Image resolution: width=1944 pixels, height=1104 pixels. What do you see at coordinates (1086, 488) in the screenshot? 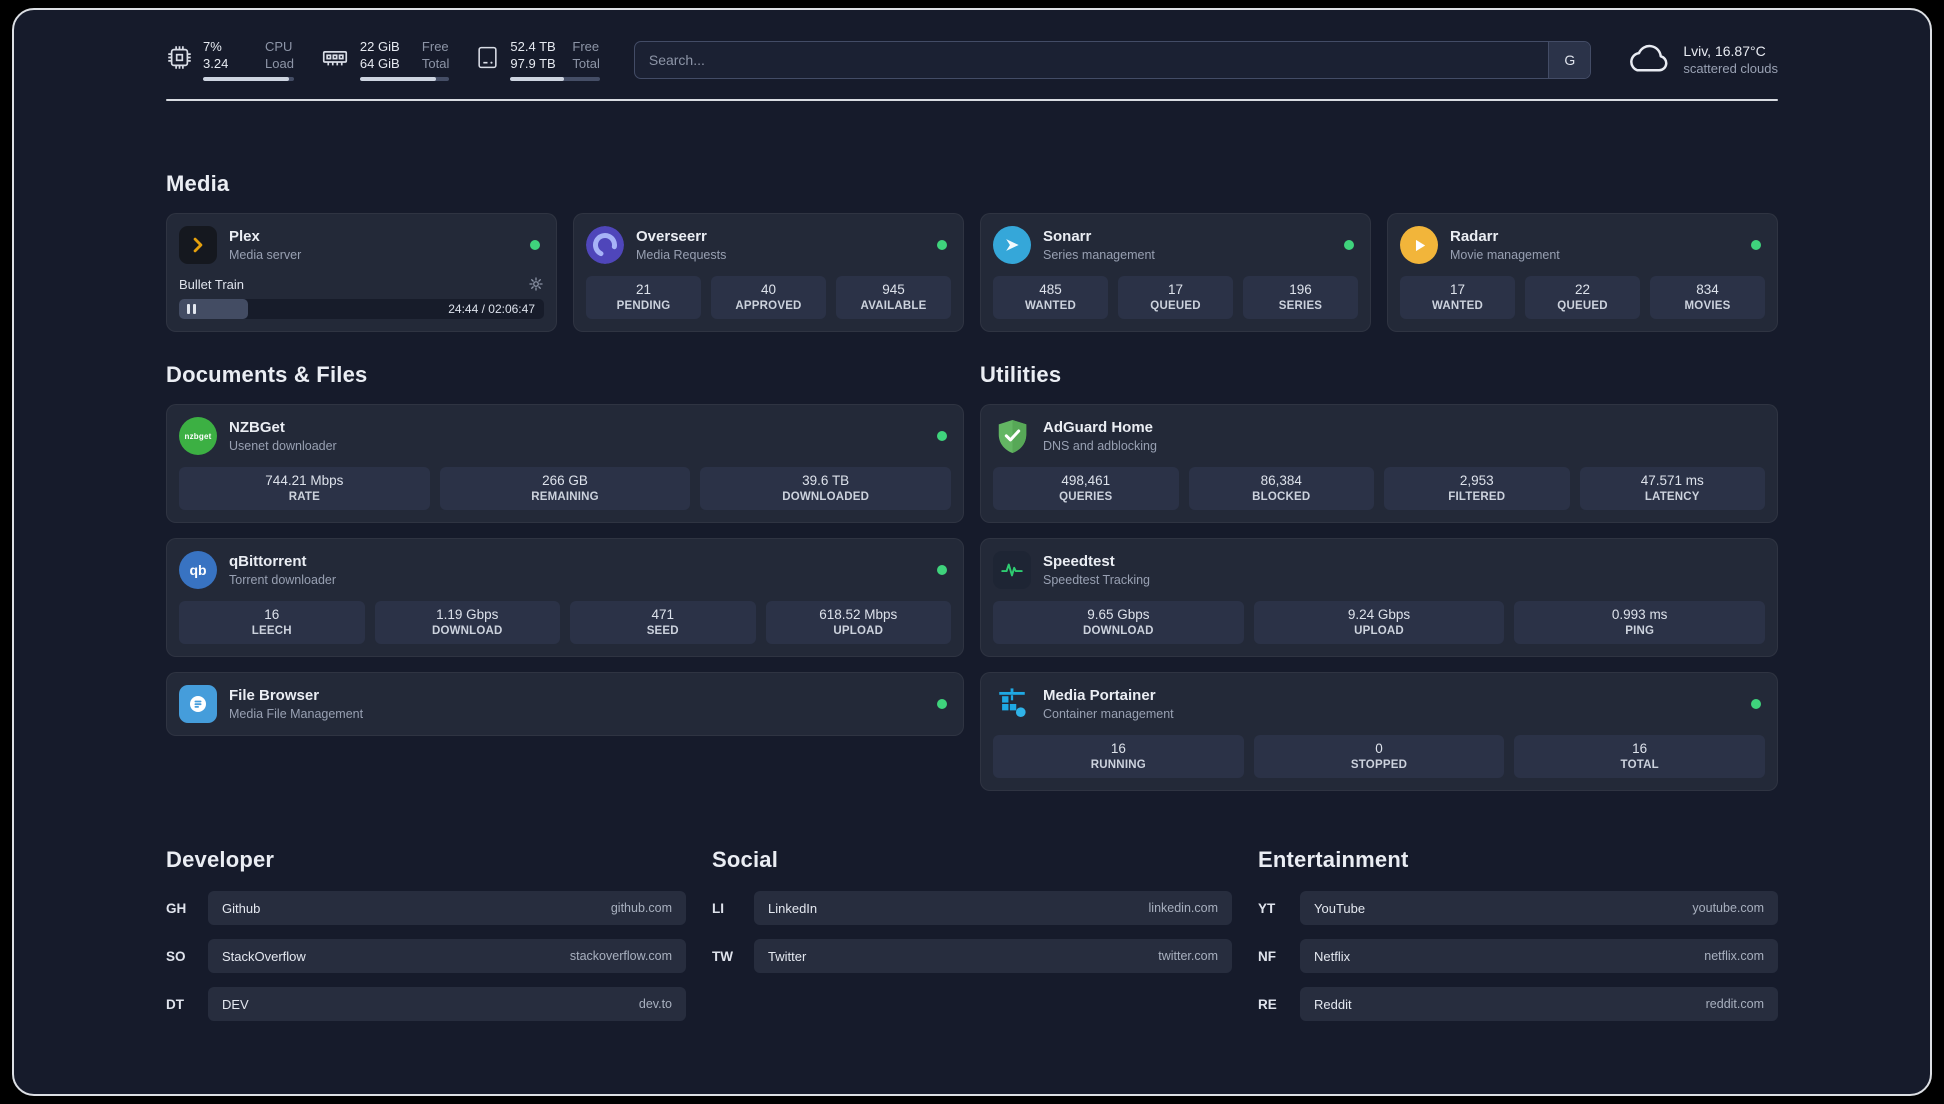
I see `stat-queries: 498,461 QUERIES` at bounding box center [1086, 488].